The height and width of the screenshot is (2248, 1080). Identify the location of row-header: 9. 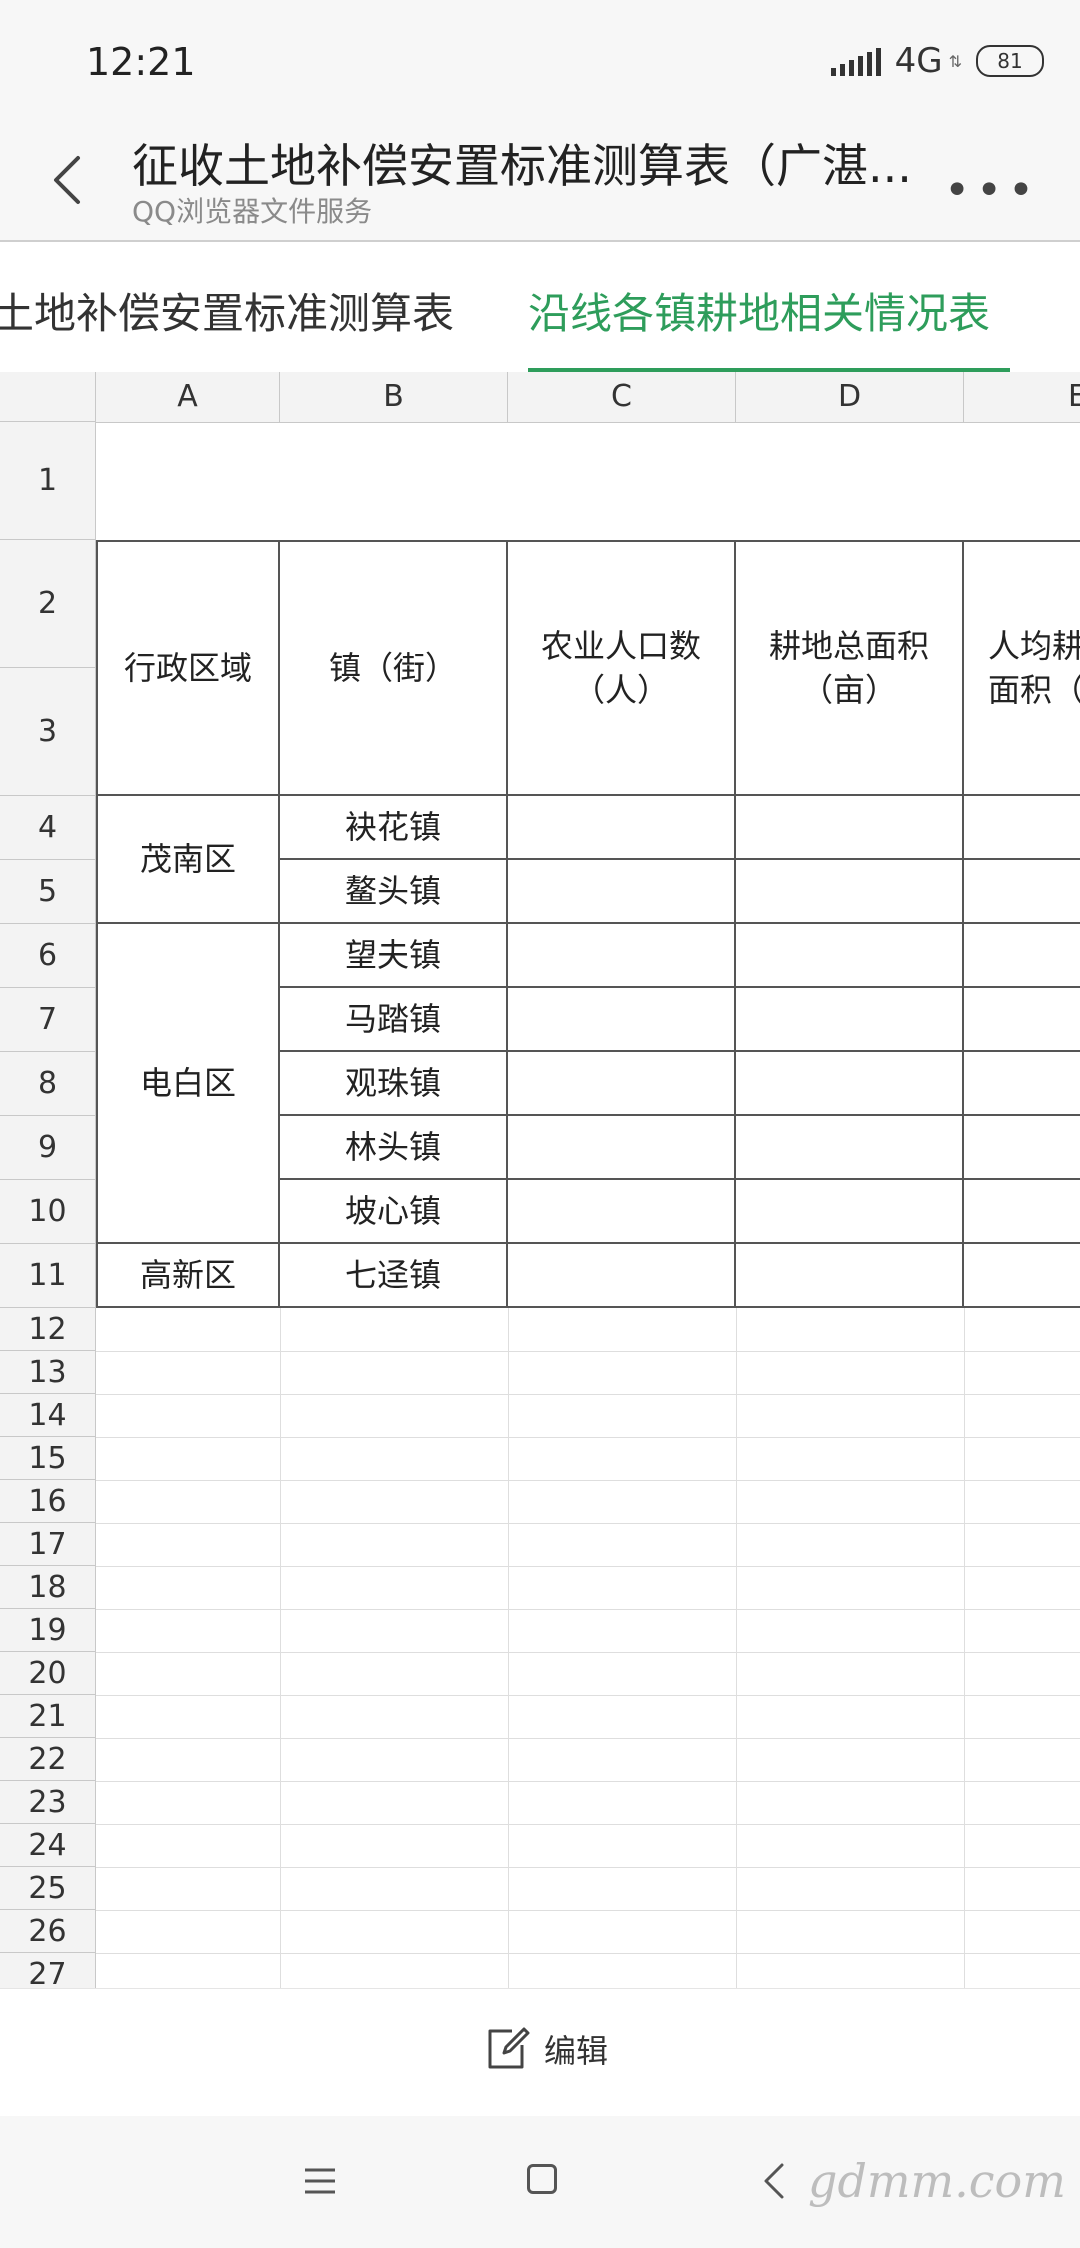
(48, 1148).